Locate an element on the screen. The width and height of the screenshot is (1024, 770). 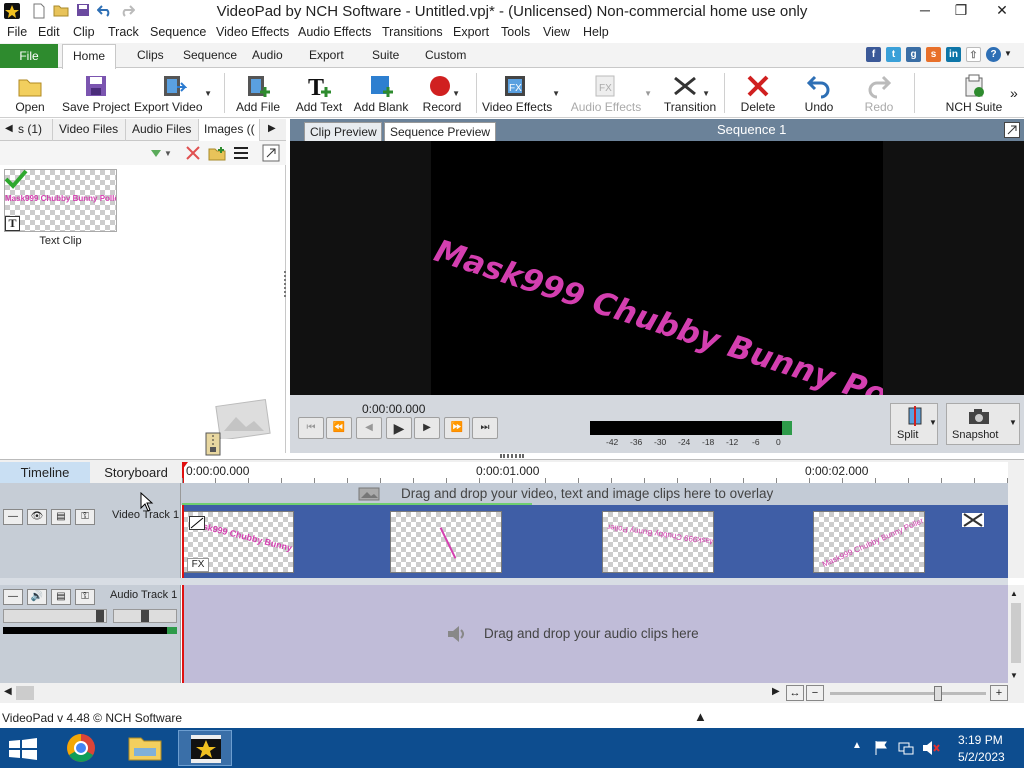
record-dropdown-icon: ▼ is located at coordinates (456, 93).